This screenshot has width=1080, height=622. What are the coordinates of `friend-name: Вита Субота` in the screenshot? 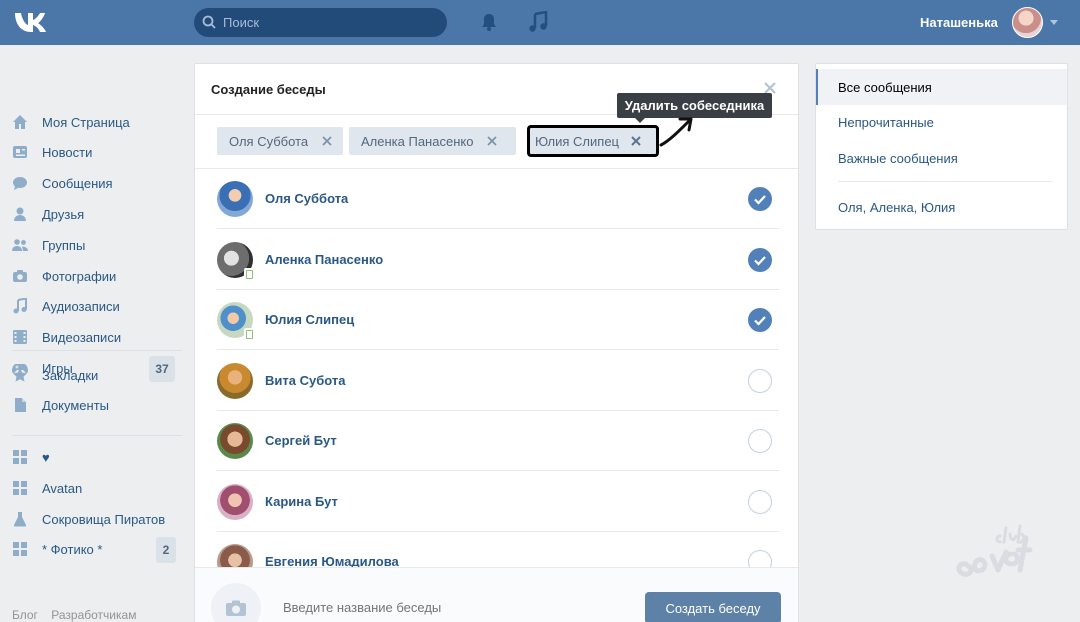 It's located at (305, 380).